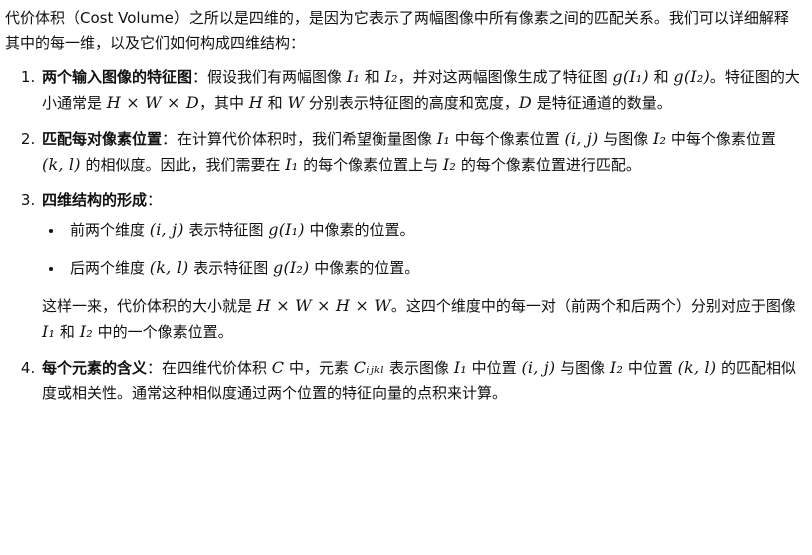 The image size is (812, 555). Describe the element at coordinates (369, 367) in the screenshot. I see `math-expression: Cᵢⱼₖₗ` at that location.